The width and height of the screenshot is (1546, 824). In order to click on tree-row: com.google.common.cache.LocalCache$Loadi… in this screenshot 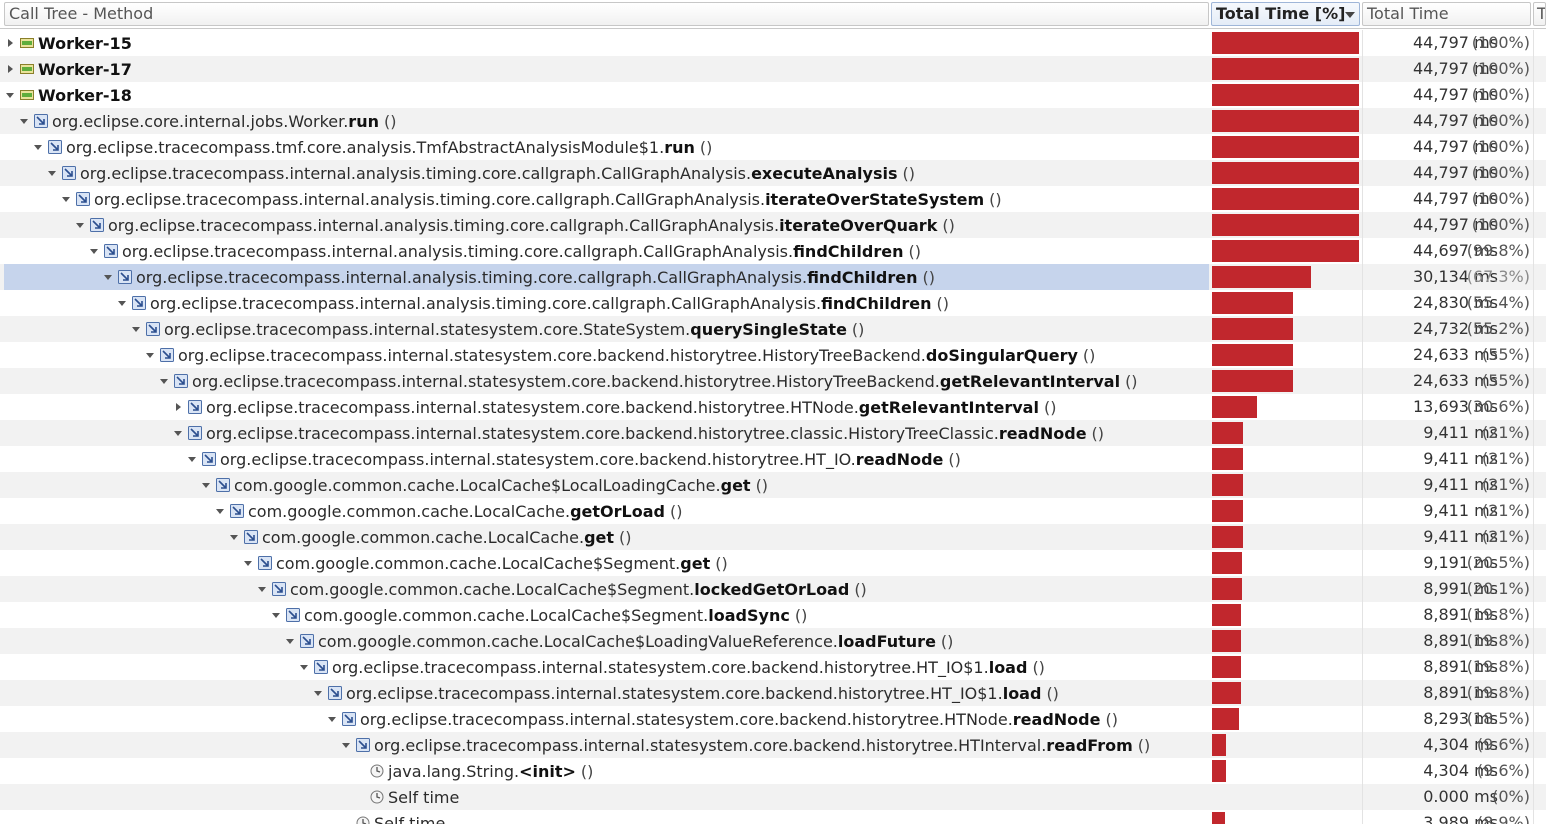, I will do `click(773, 641)`.